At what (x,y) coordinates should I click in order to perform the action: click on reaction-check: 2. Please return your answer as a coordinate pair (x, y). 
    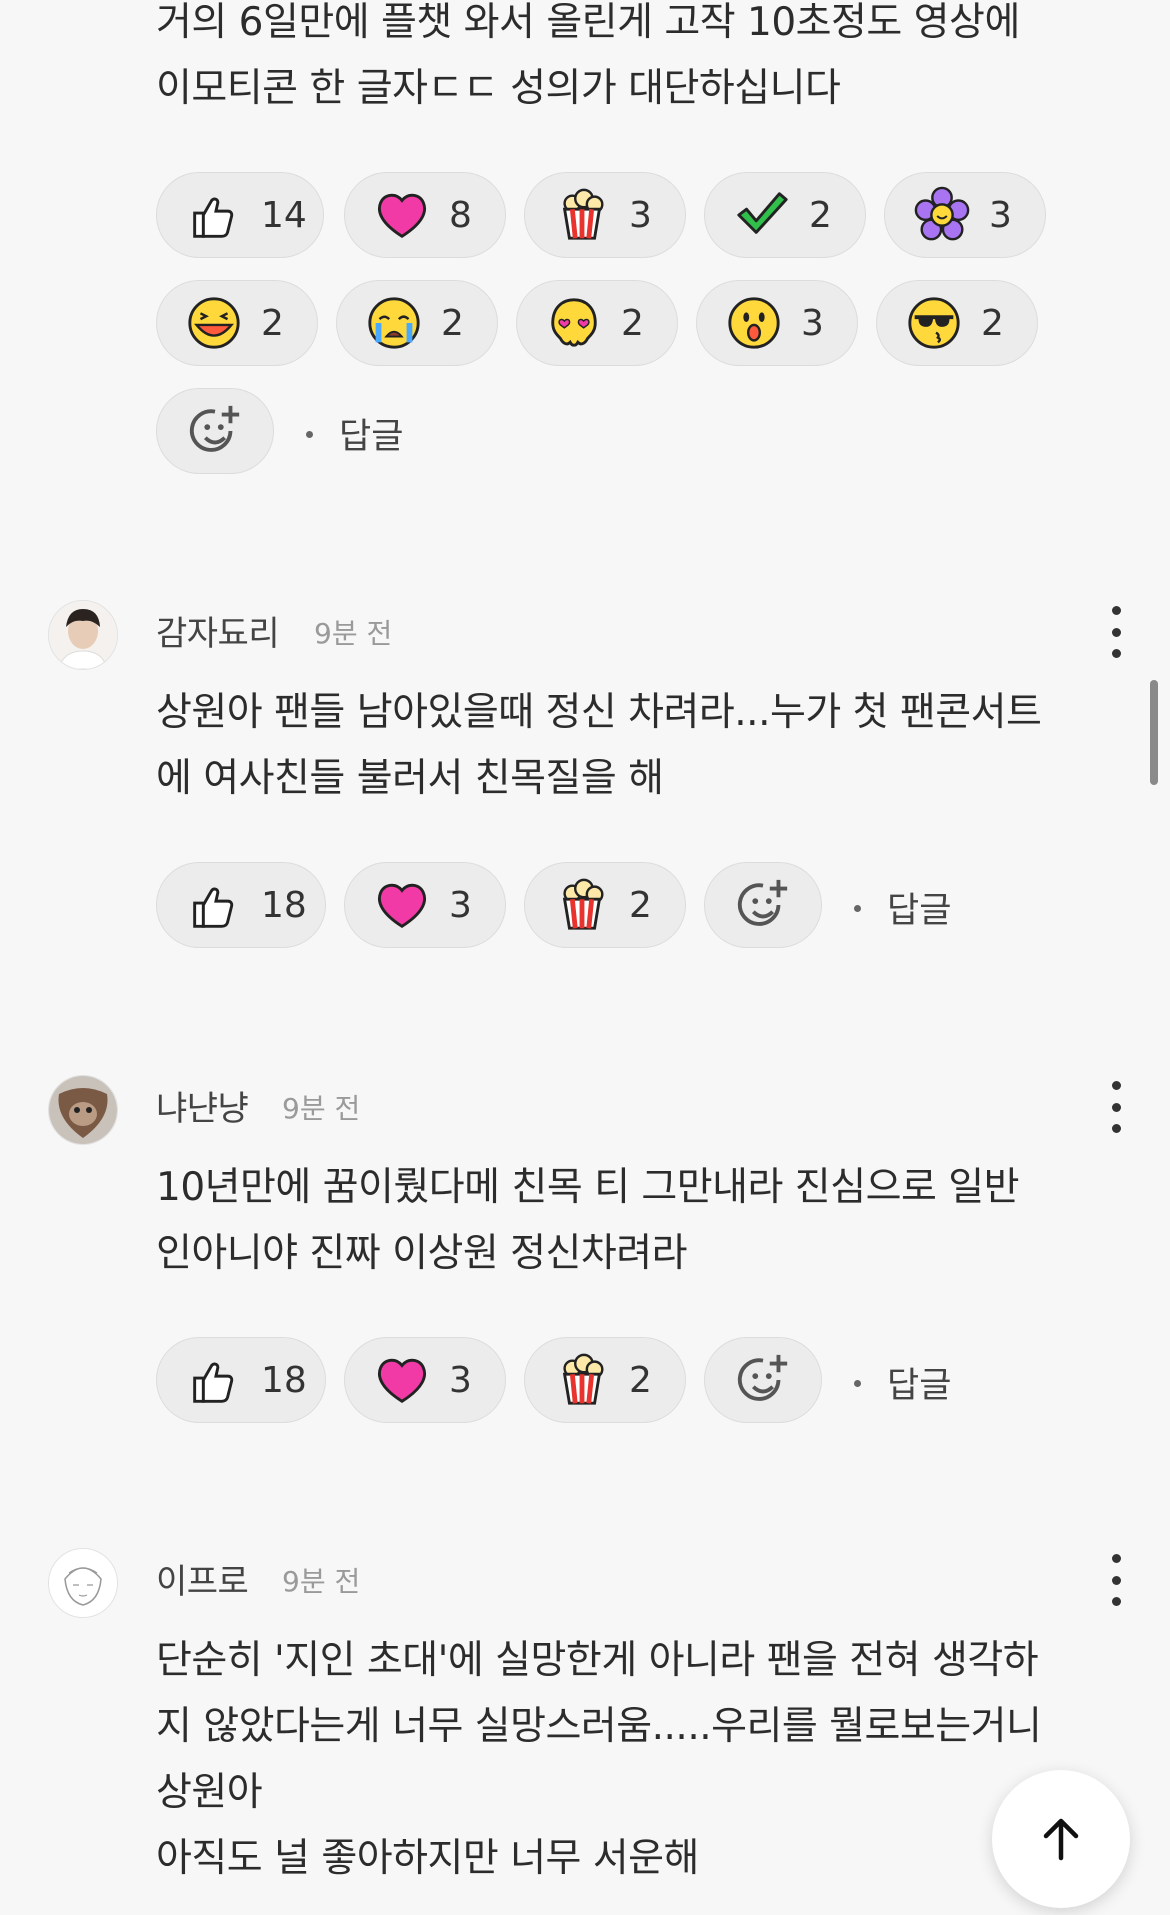
    Looking at the image, I should click on (785, 215).